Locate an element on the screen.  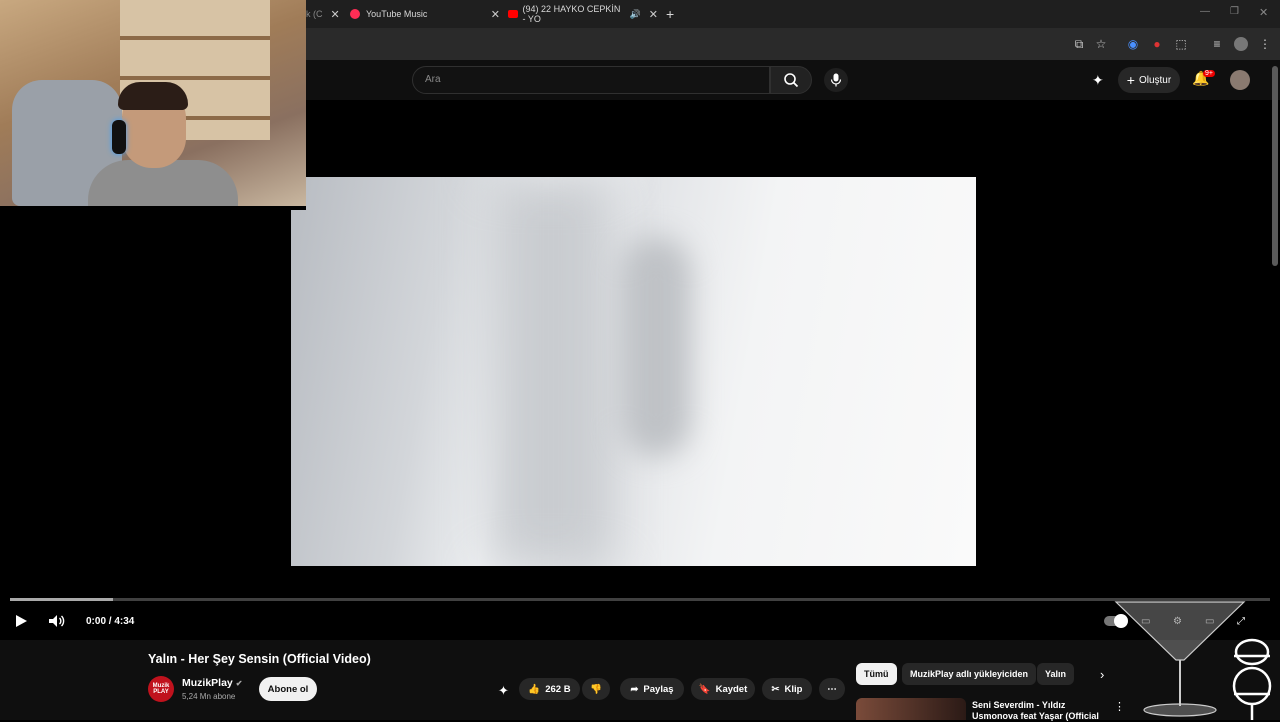
channel-name-label: MuzikPlay is located at coordinates (207, 683).